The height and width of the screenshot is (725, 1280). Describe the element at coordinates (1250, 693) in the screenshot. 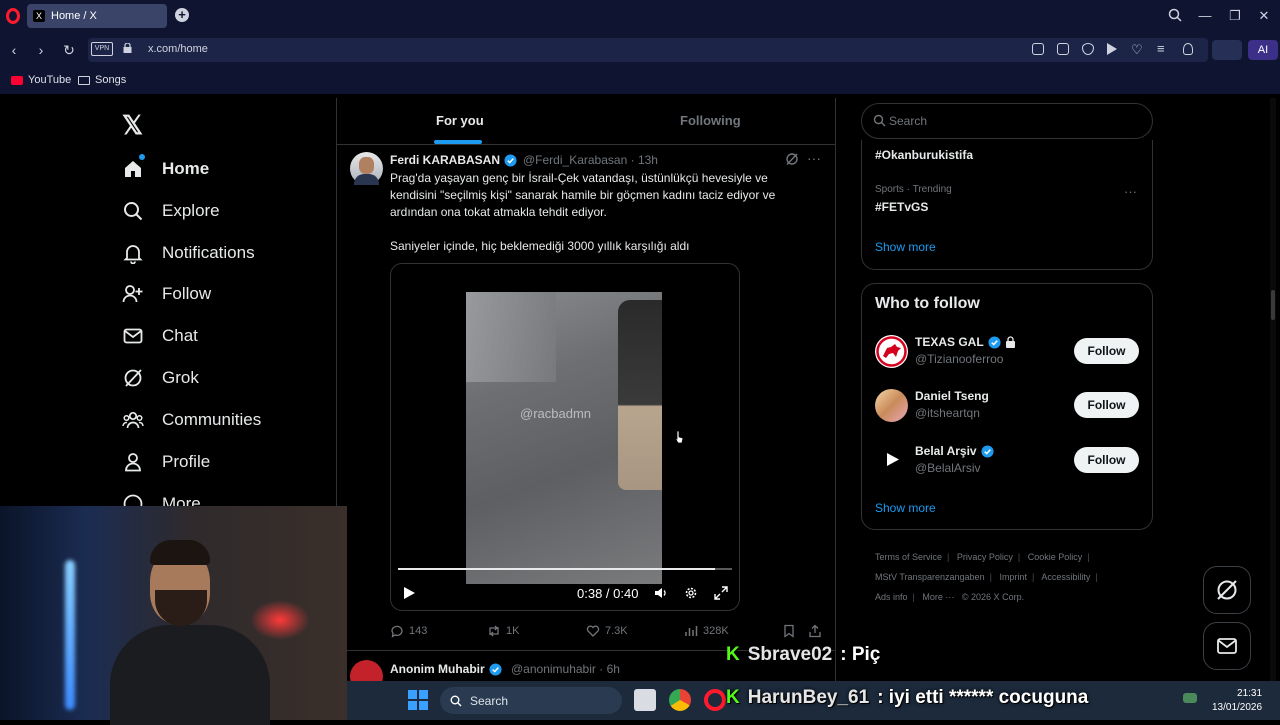

I see `clock-time: 21:31` at that location.